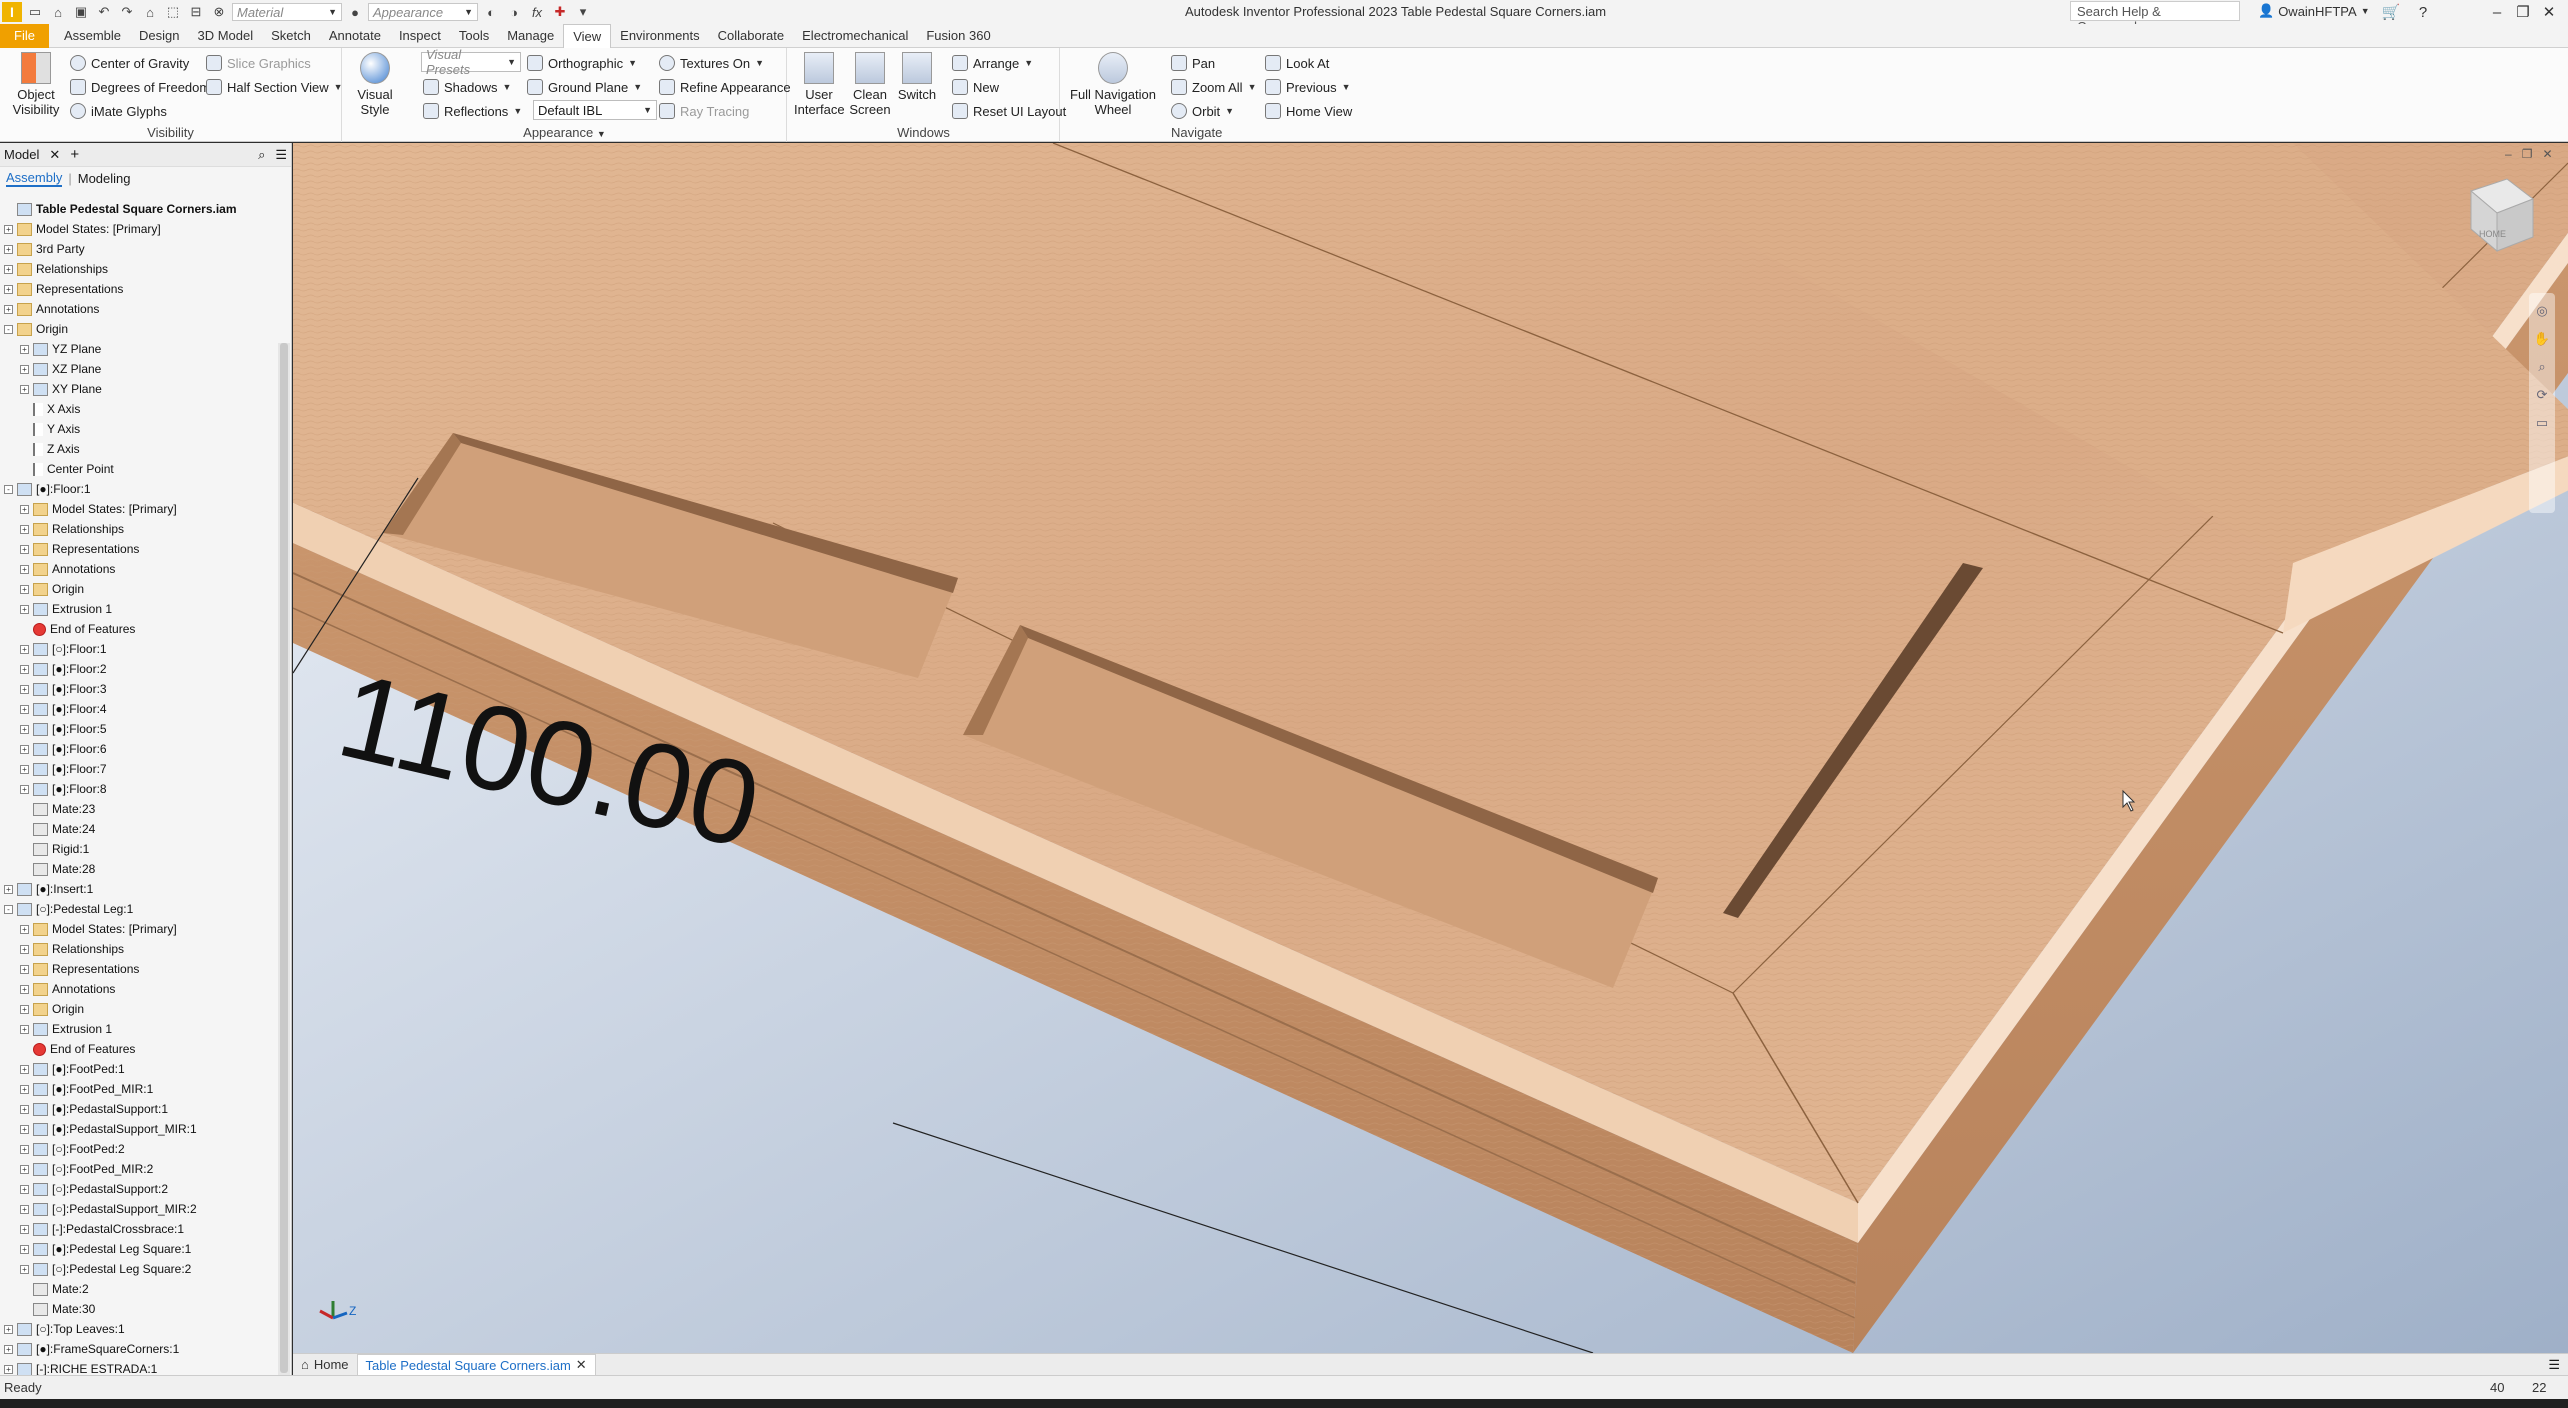 This screenshot has height=1408, width=2568. I want to click on cart-icon: 🛒, so click(2391, 12).